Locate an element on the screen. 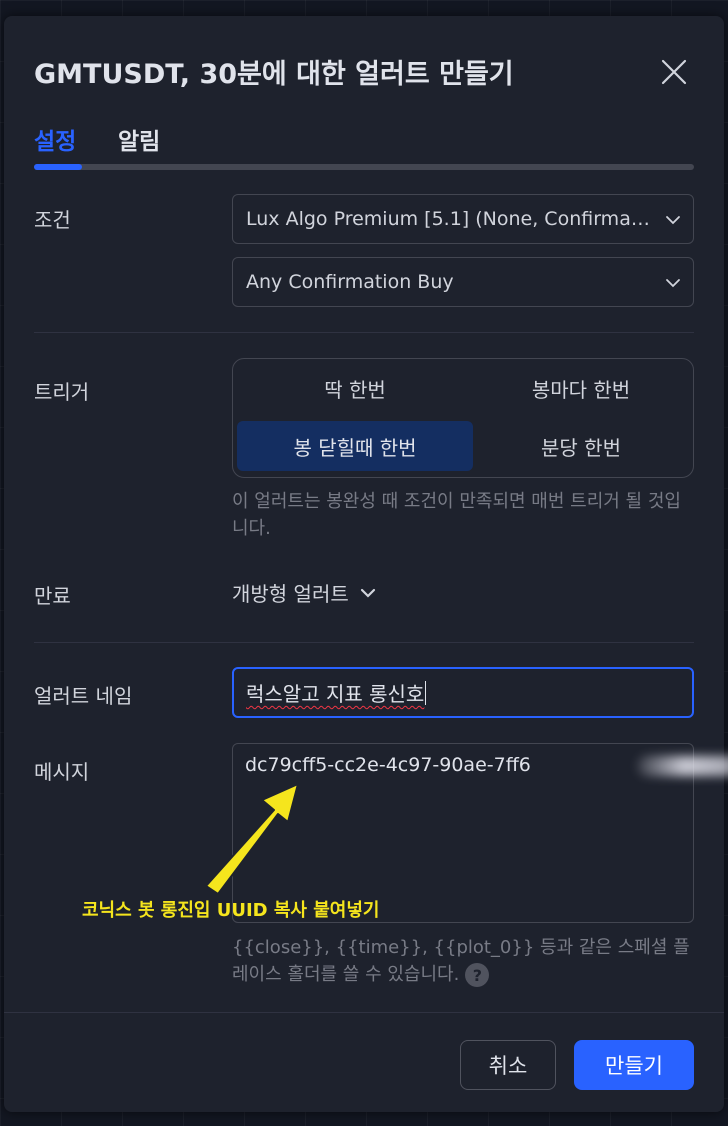 This screenshot has width=728, height=1126. expiration-value: 개방형 얼러트 is located at coordinates (290, 594).